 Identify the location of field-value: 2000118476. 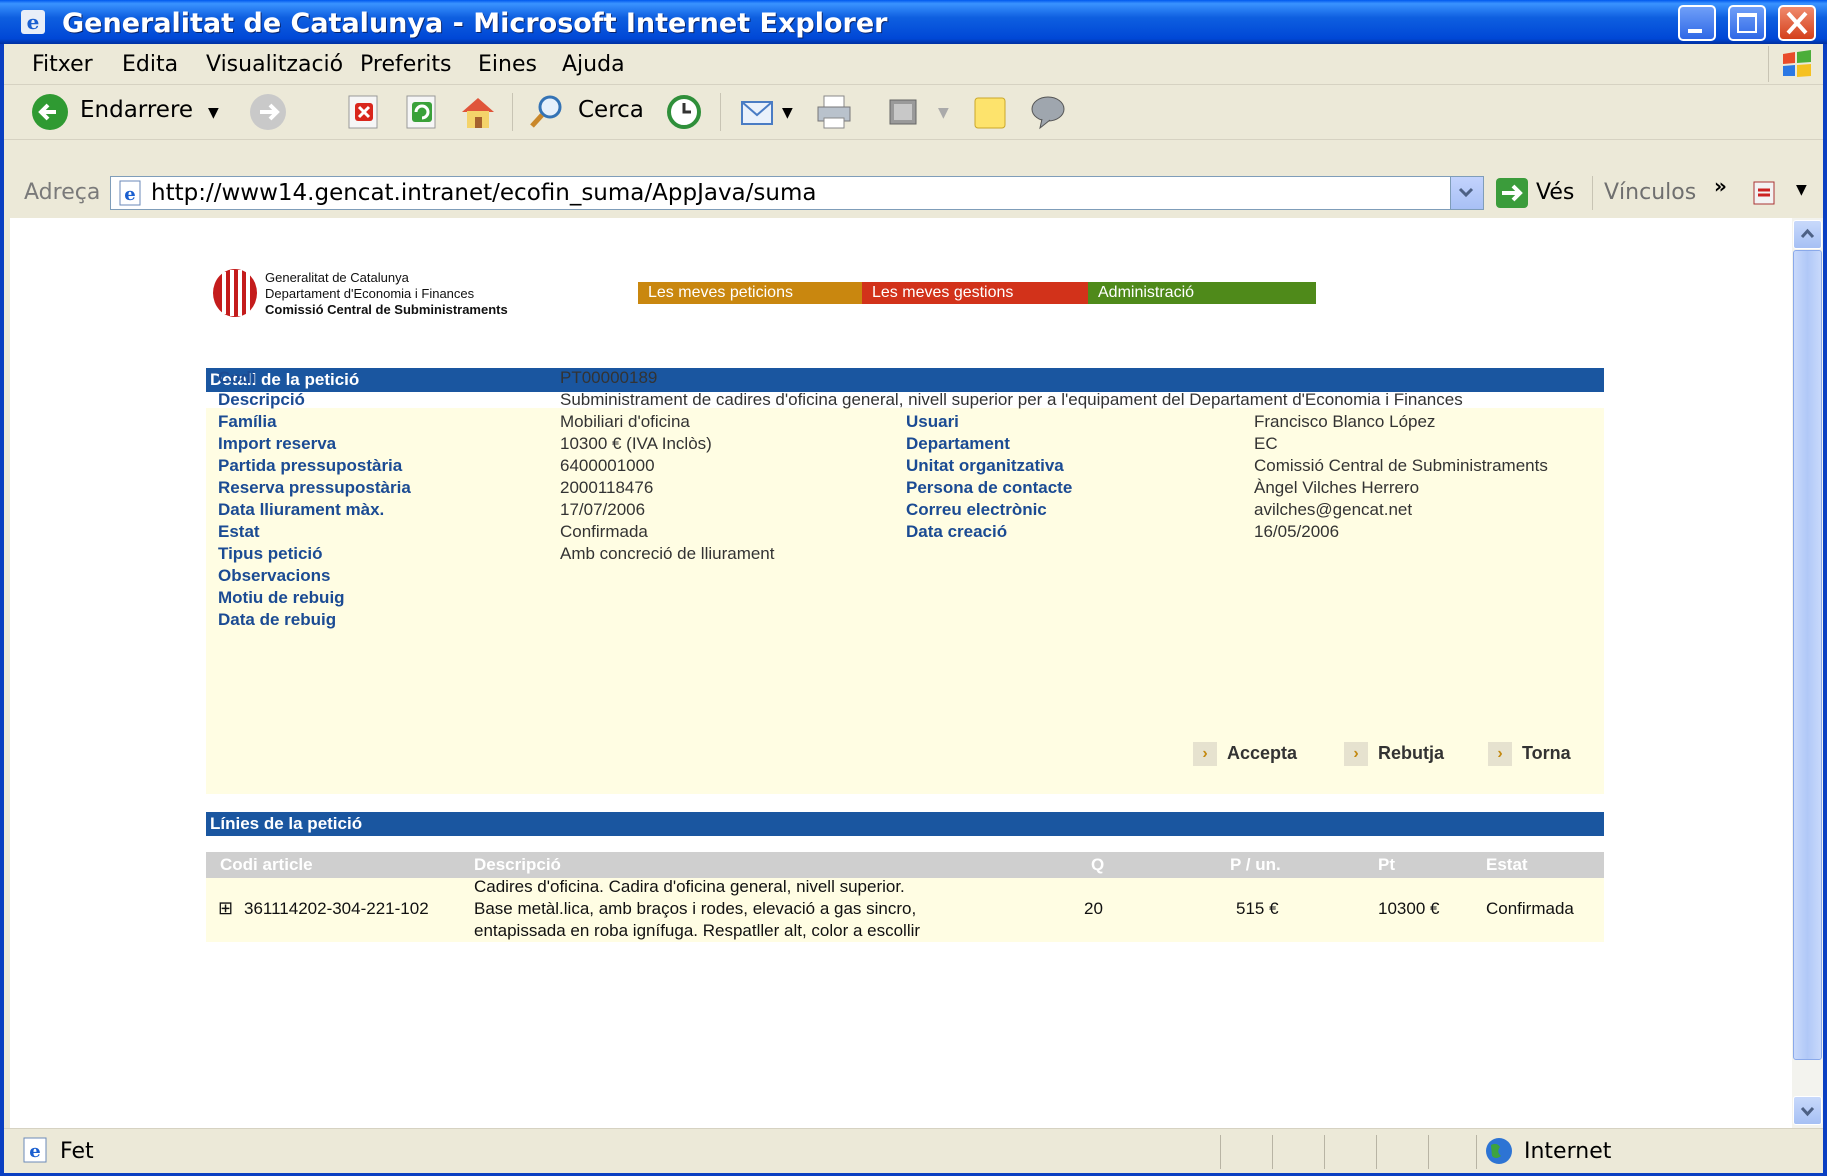
(607, 487).